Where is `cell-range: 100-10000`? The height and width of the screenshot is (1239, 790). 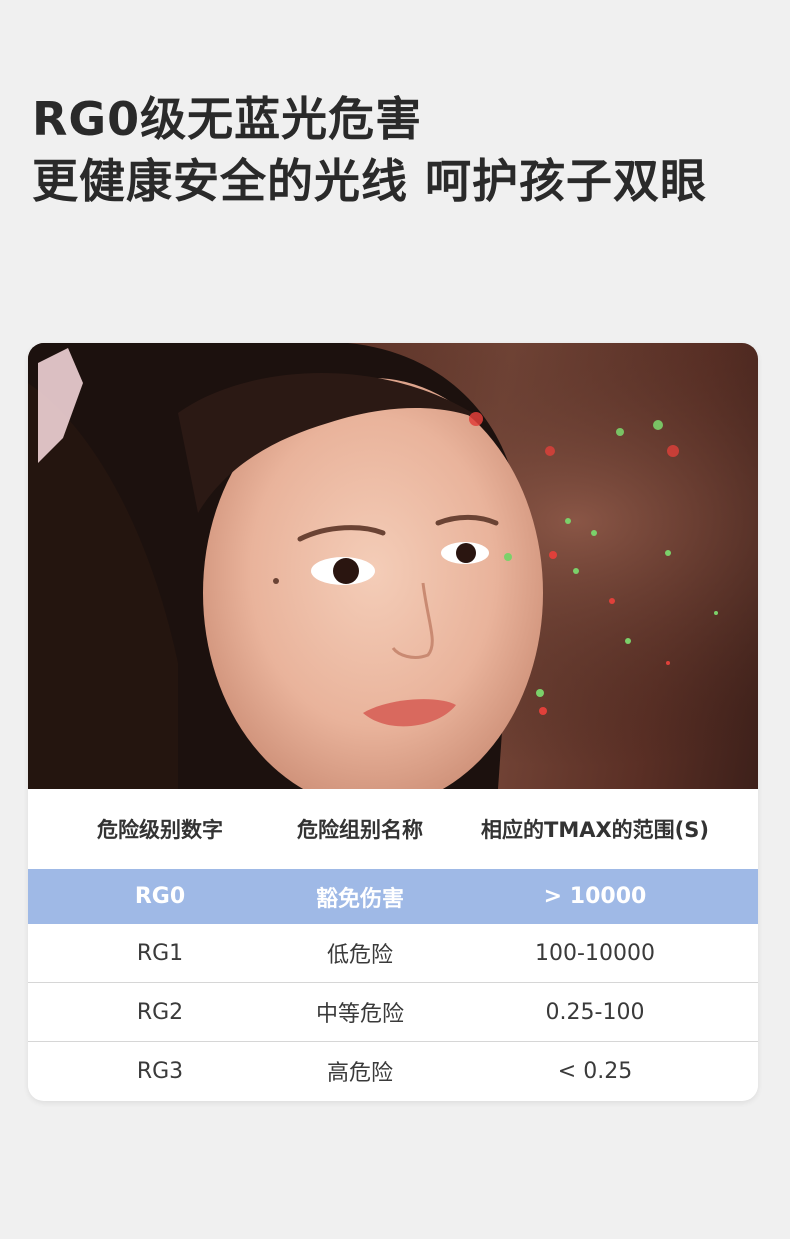
cell-range: 100-10000 is located at coordinates (595, 953).